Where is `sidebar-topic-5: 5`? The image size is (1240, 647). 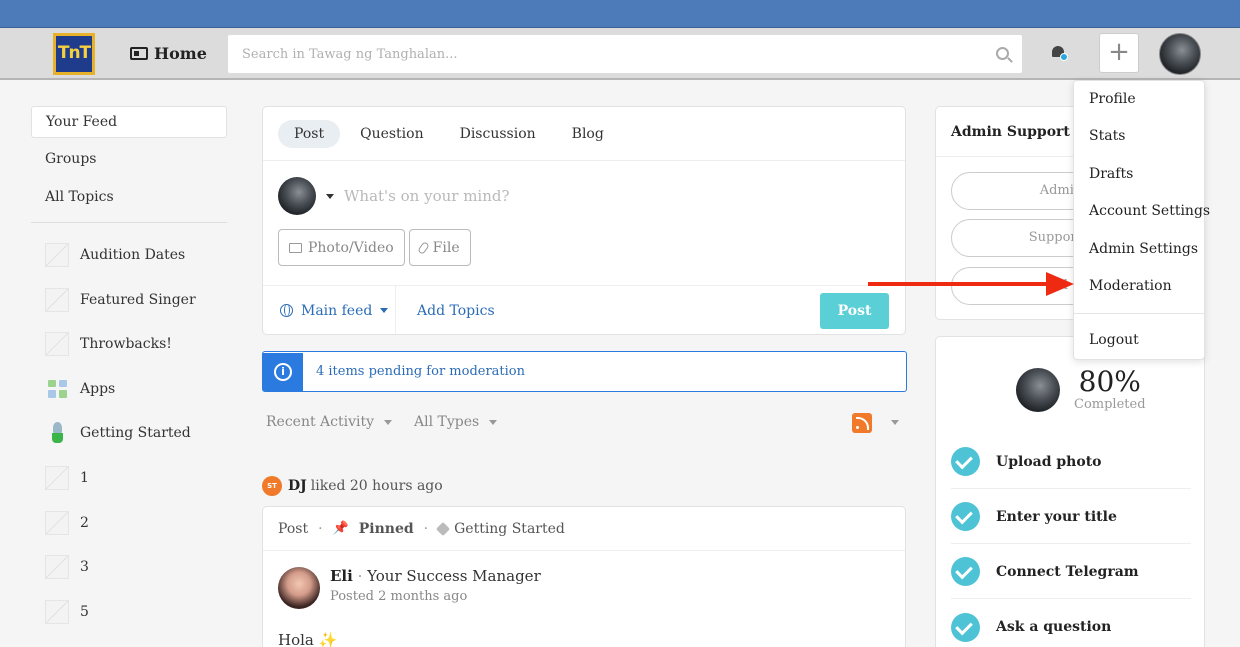 sidebar-topic-5: 5 is located at coordinates (129, 612).